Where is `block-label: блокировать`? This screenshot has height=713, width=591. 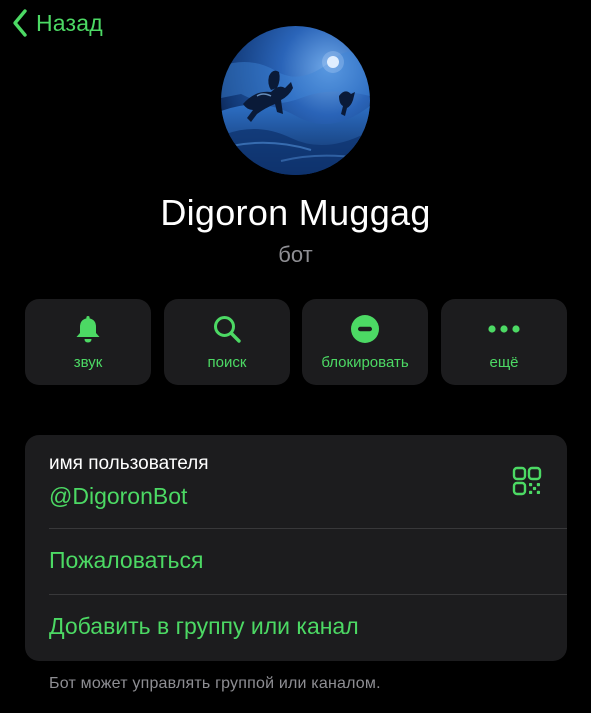 block-label: блокировать is located at coordinates (365, 362).